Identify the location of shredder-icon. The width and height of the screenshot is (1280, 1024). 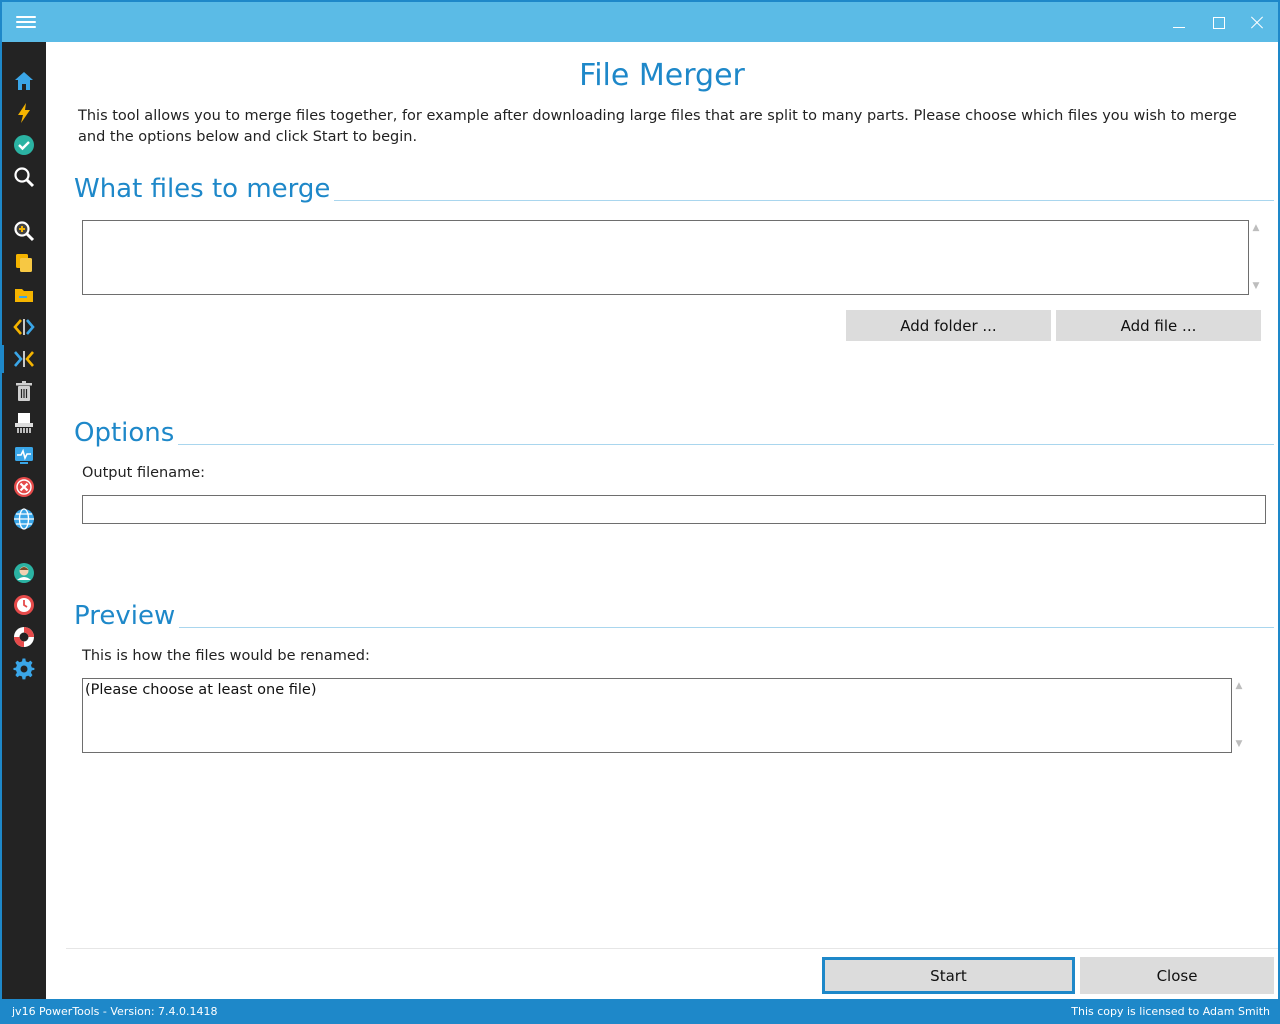
(24, 423).